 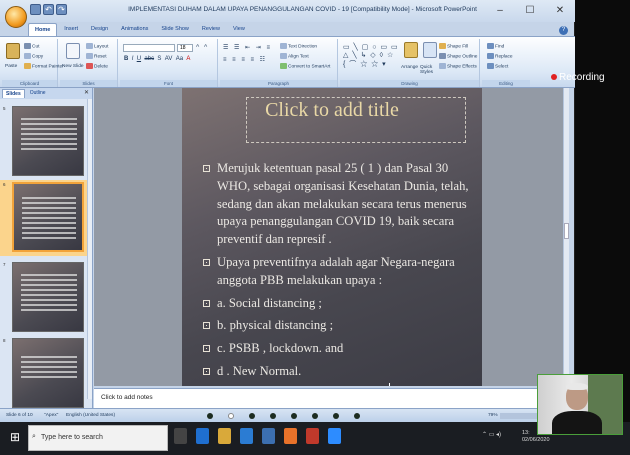 I want to click on format-painter-button: Format Painter, so click(x=44, y=66).